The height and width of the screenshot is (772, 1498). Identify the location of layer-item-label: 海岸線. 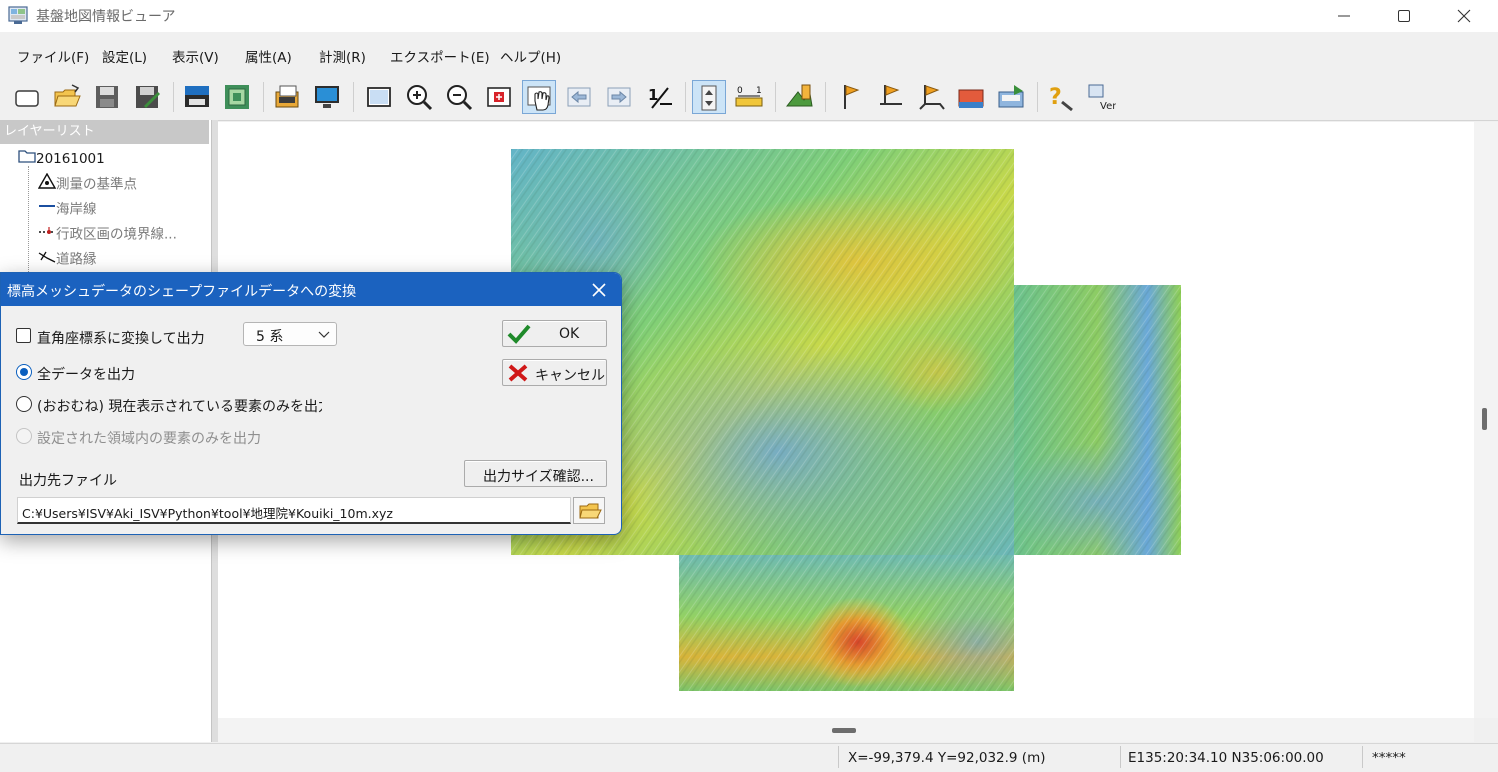
(76, 209).